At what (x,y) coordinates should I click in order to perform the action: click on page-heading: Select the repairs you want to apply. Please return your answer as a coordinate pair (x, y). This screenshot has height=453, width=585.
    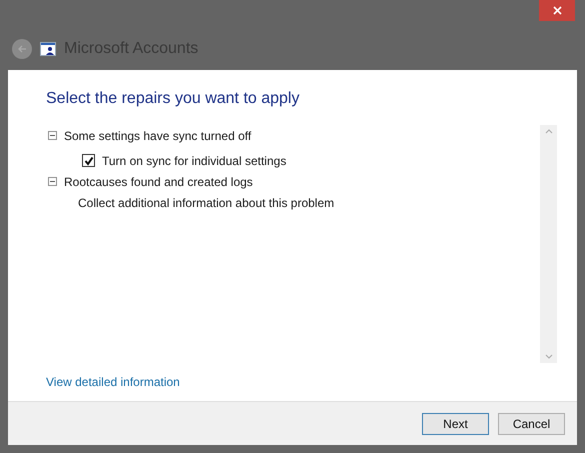
    Looking at the image, I should click on (173, 99).